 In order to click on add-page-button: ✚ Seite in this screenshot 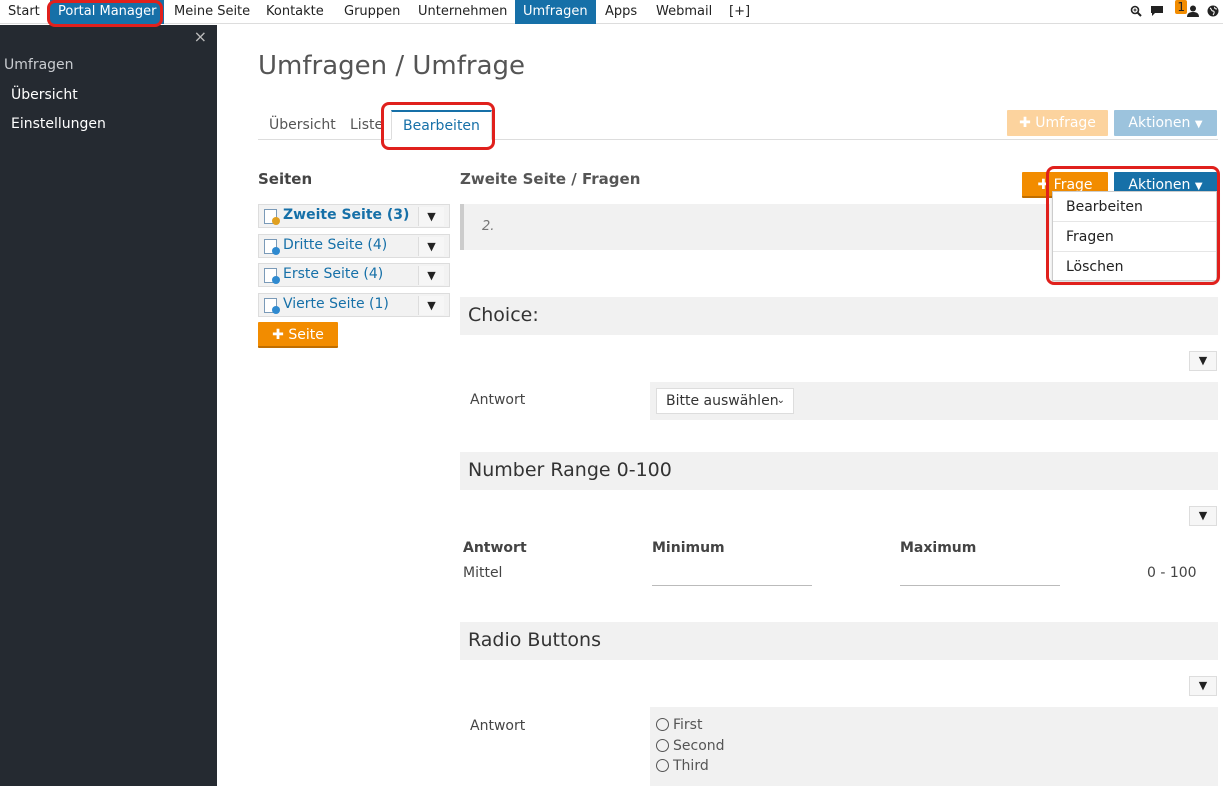, I will do `click(298, 335)`.